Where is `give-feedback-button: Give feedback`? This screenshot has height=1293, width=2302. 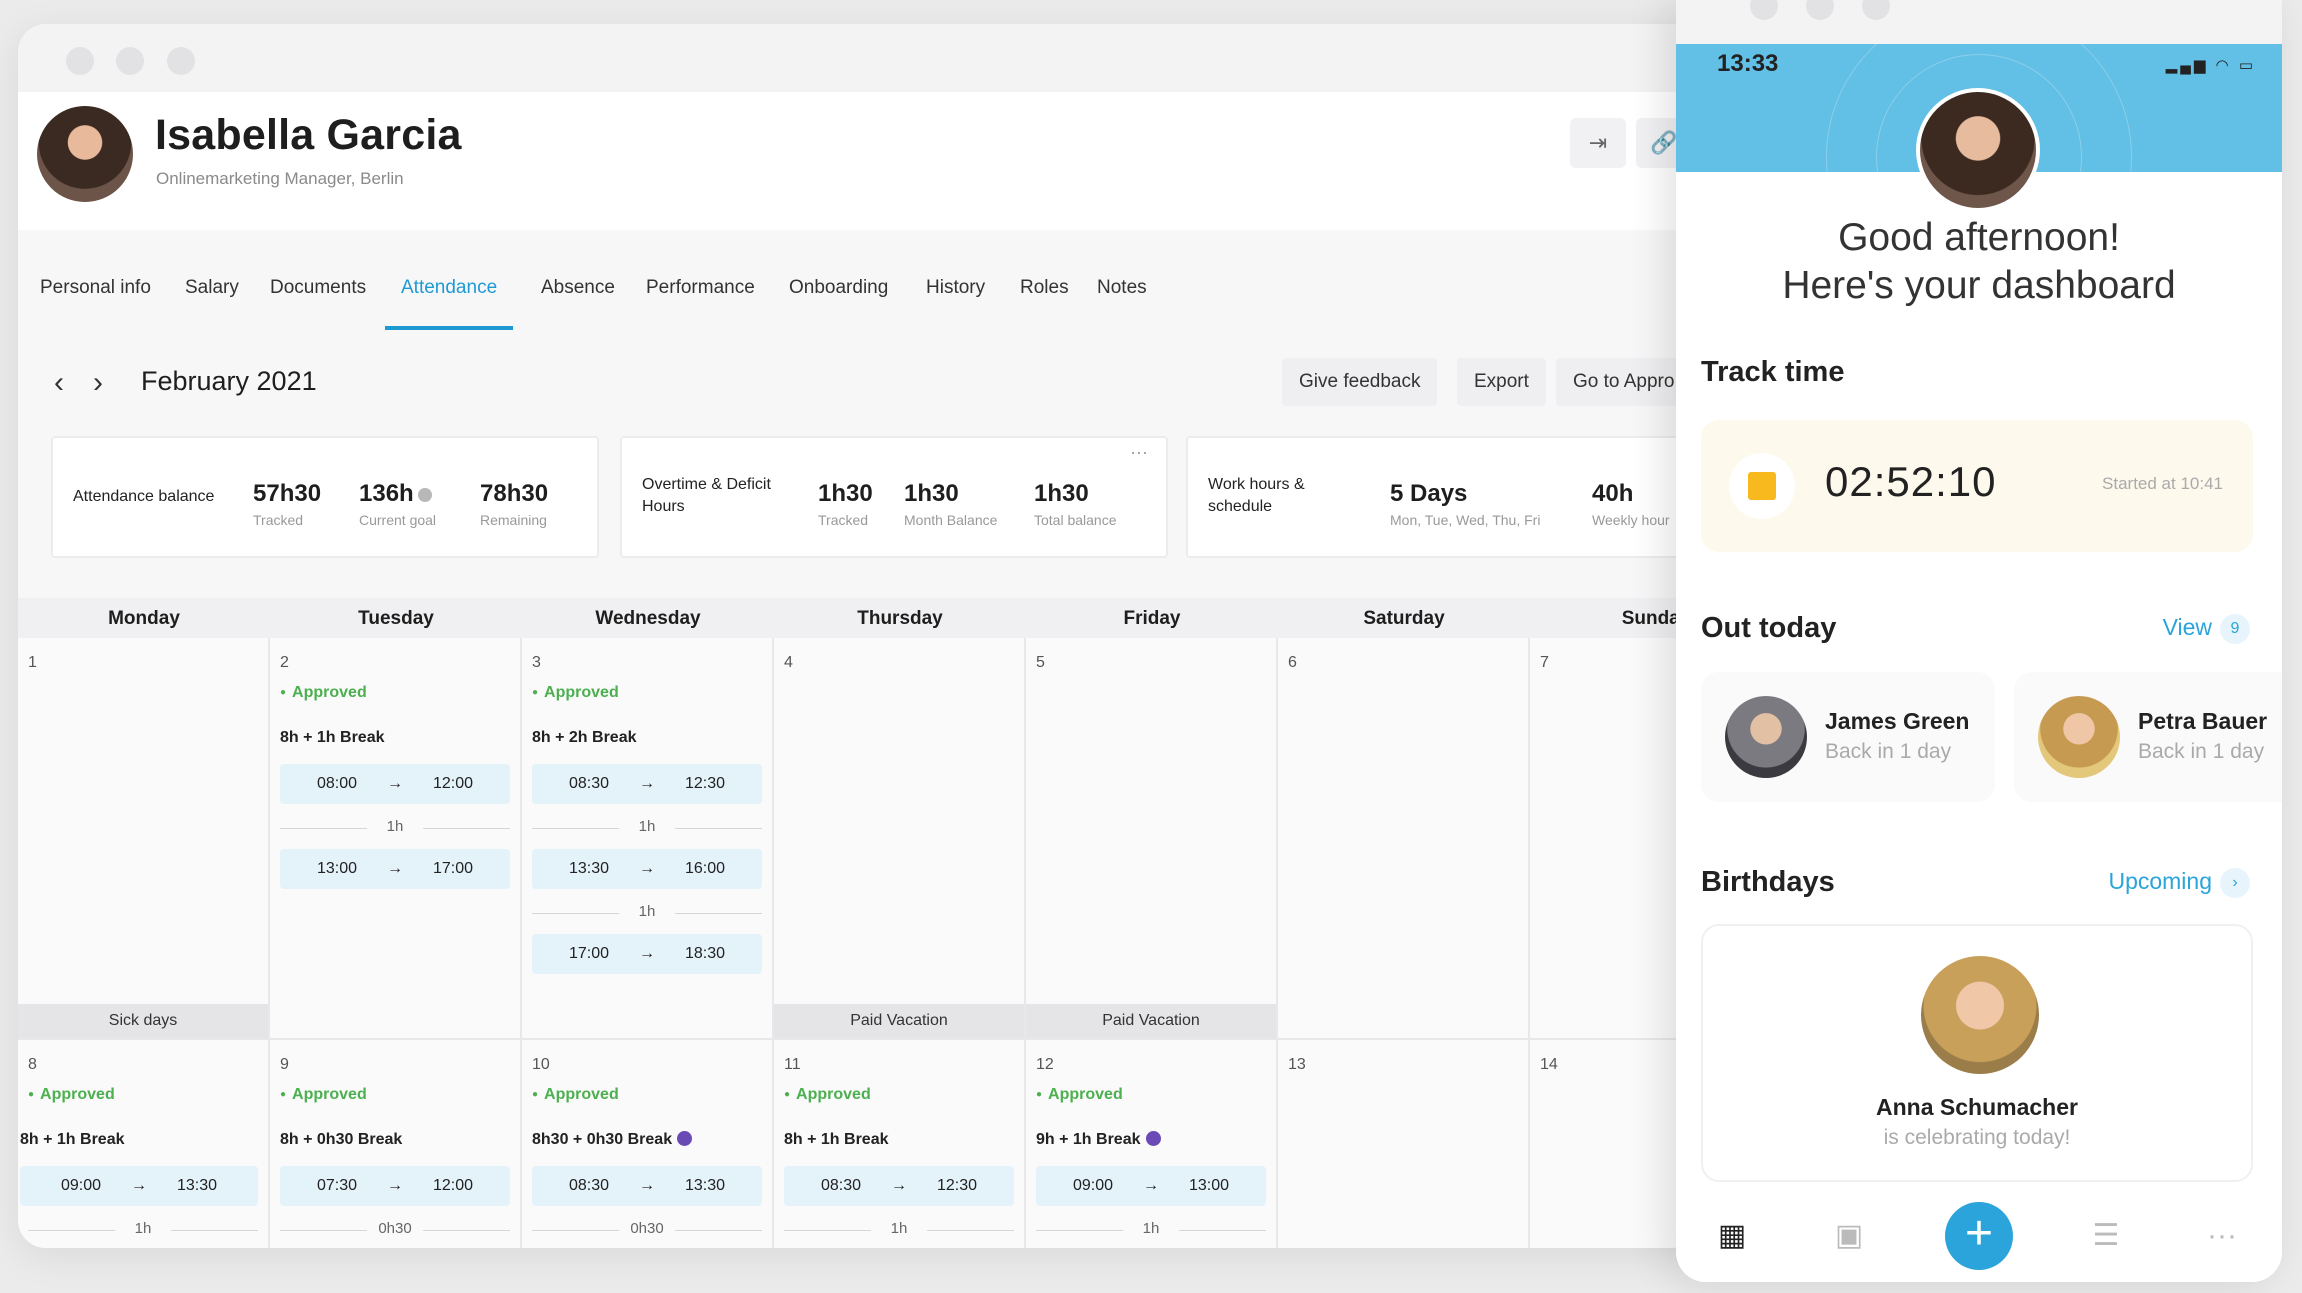
give-feedback-button: Give feedback is located at coordinates (1360, 382).